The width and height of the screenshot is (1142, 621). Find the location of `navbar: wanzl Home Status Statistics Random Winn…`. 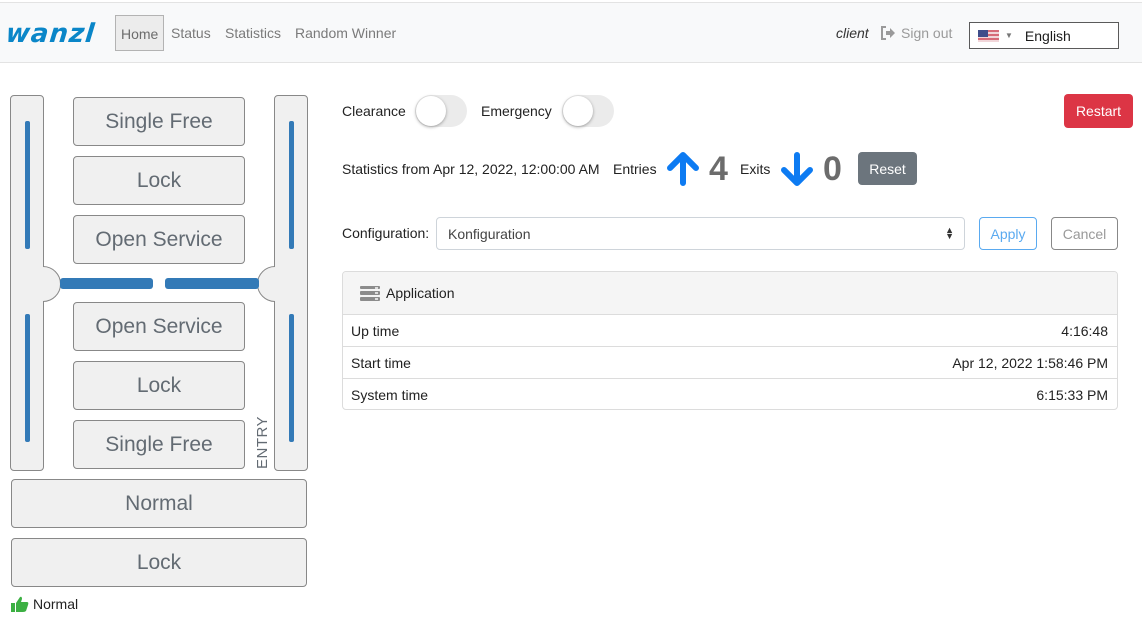

navbar: wanzl Home Status Statistics Random Winn… is located at coordinates (571, 32).